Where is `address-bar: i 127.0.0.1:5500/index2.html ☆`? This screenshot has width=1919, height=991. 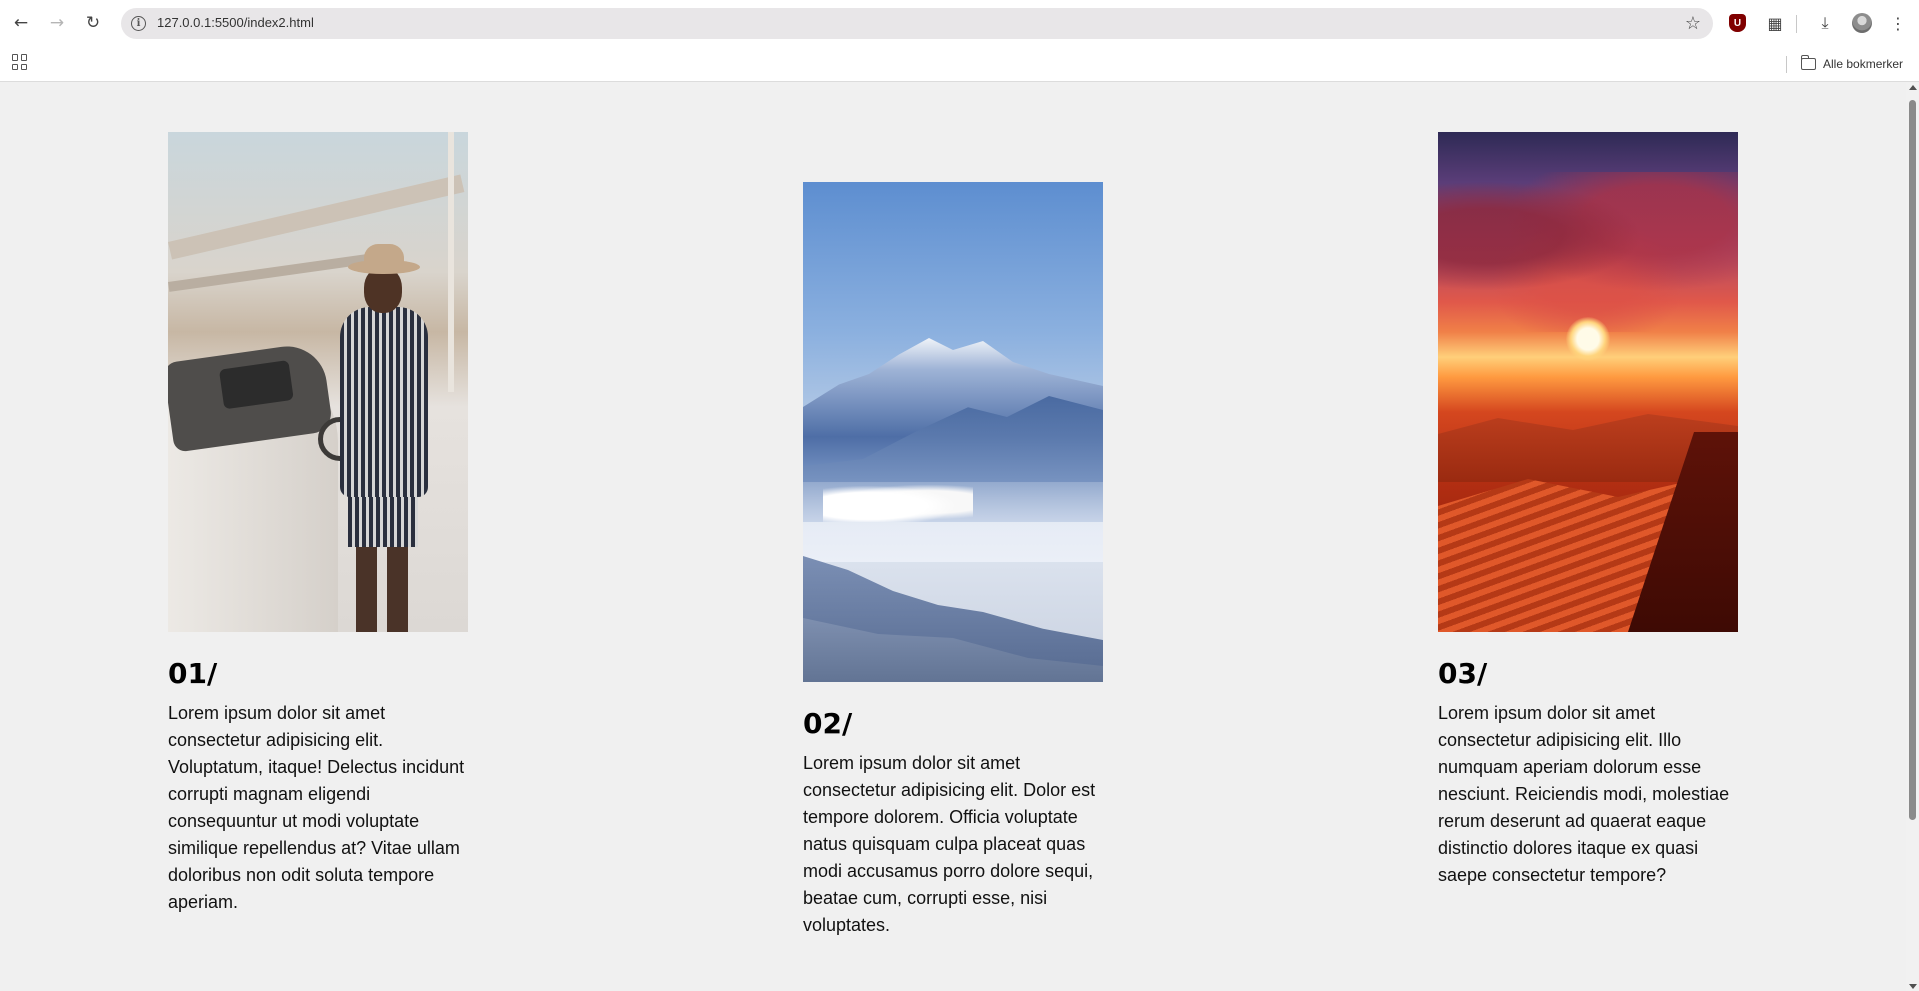 address-bar: i 127.0.0.1:5500/index2.html ☆ is located at coordinates (917, 23).